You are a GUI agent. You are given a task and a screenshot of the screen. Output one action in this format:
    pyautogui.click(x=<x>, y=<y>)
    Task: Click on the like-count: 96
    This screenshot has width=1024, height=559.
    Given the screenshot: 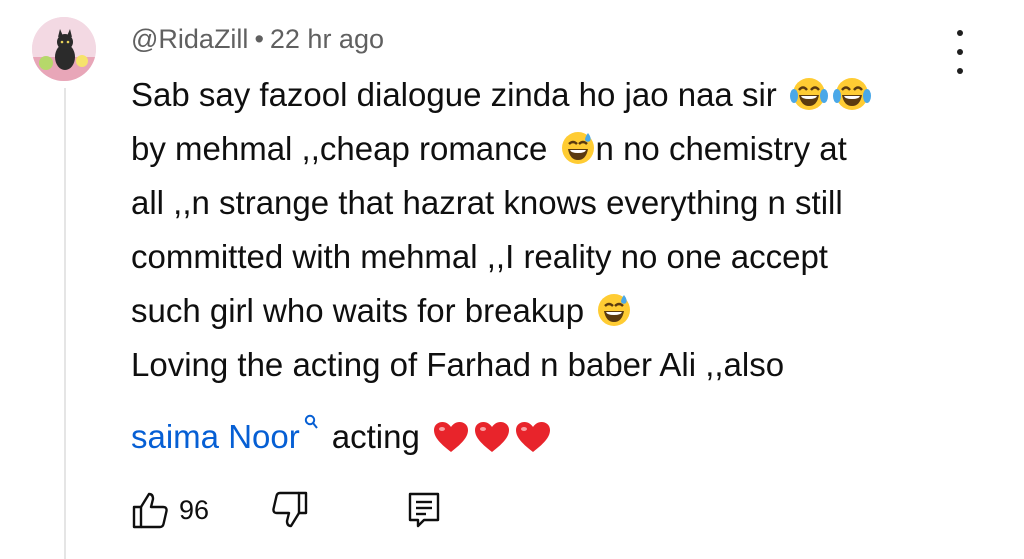 What is the action you would take?
    pyautogui.click(x=194, y=509)
    